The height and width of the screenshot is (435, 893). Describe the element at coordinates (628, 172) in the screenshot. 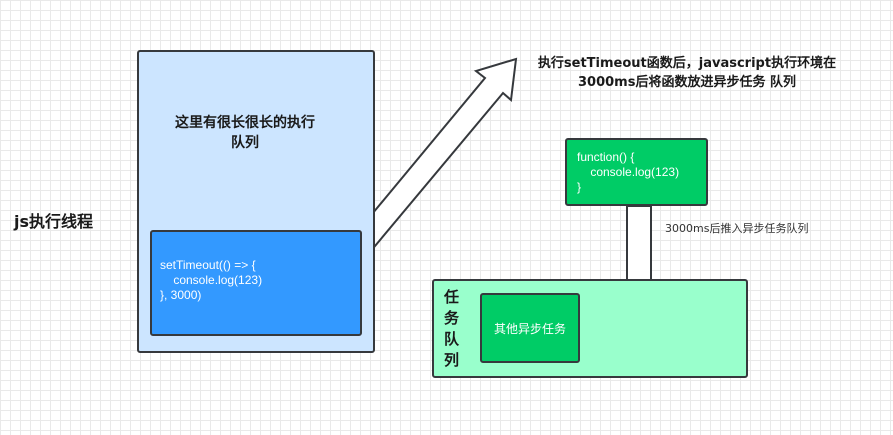

I see `callback-function-text: function() { console.log(123) }` at that location.